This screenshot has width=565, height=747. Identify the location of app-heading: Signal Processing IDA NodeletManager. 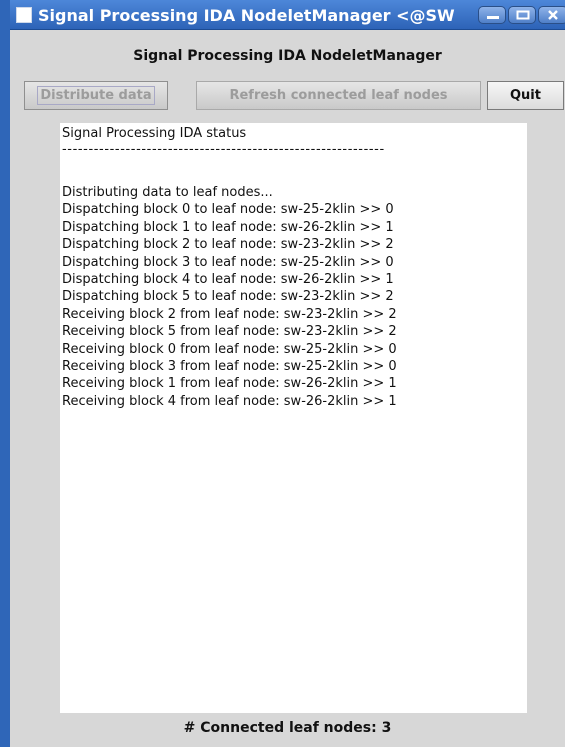
(287, 56).